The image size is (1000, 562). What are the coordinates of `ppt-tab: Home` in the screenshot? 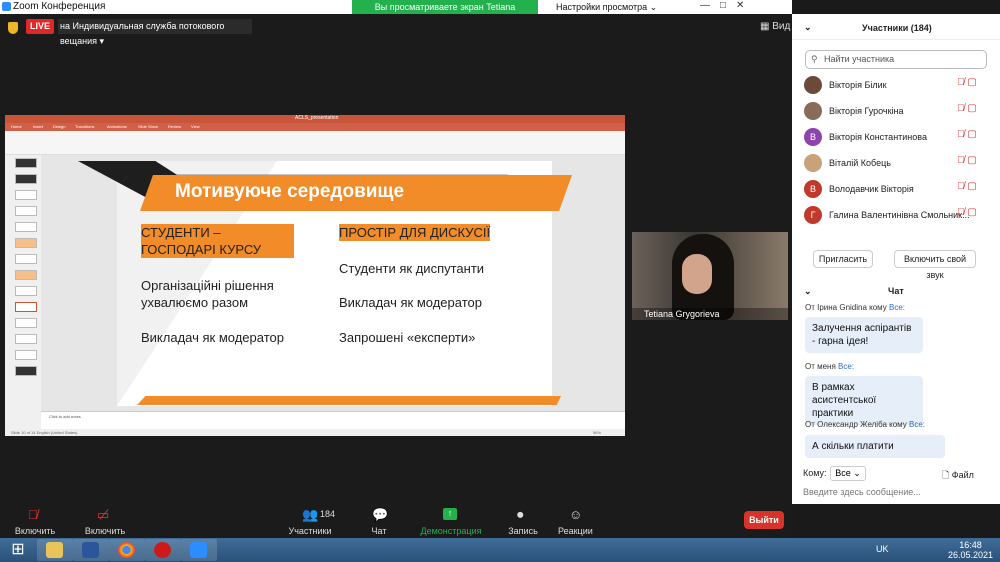 It's located at (16, 126).